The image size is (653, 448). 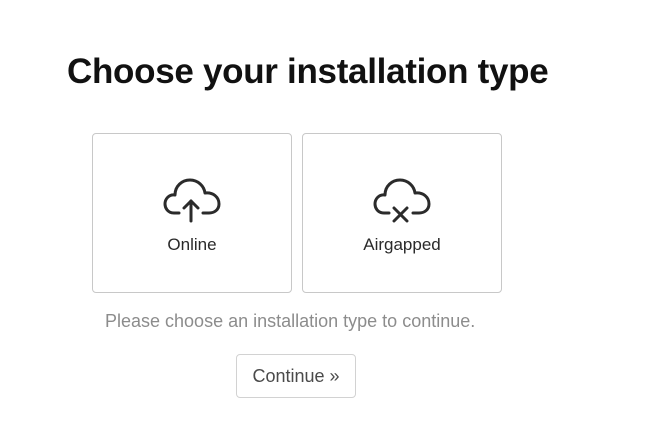 What do you see at coordinates (402, 200) in the screenshot?
I see `cloud-off-icon` at bounding box center [402, 200].